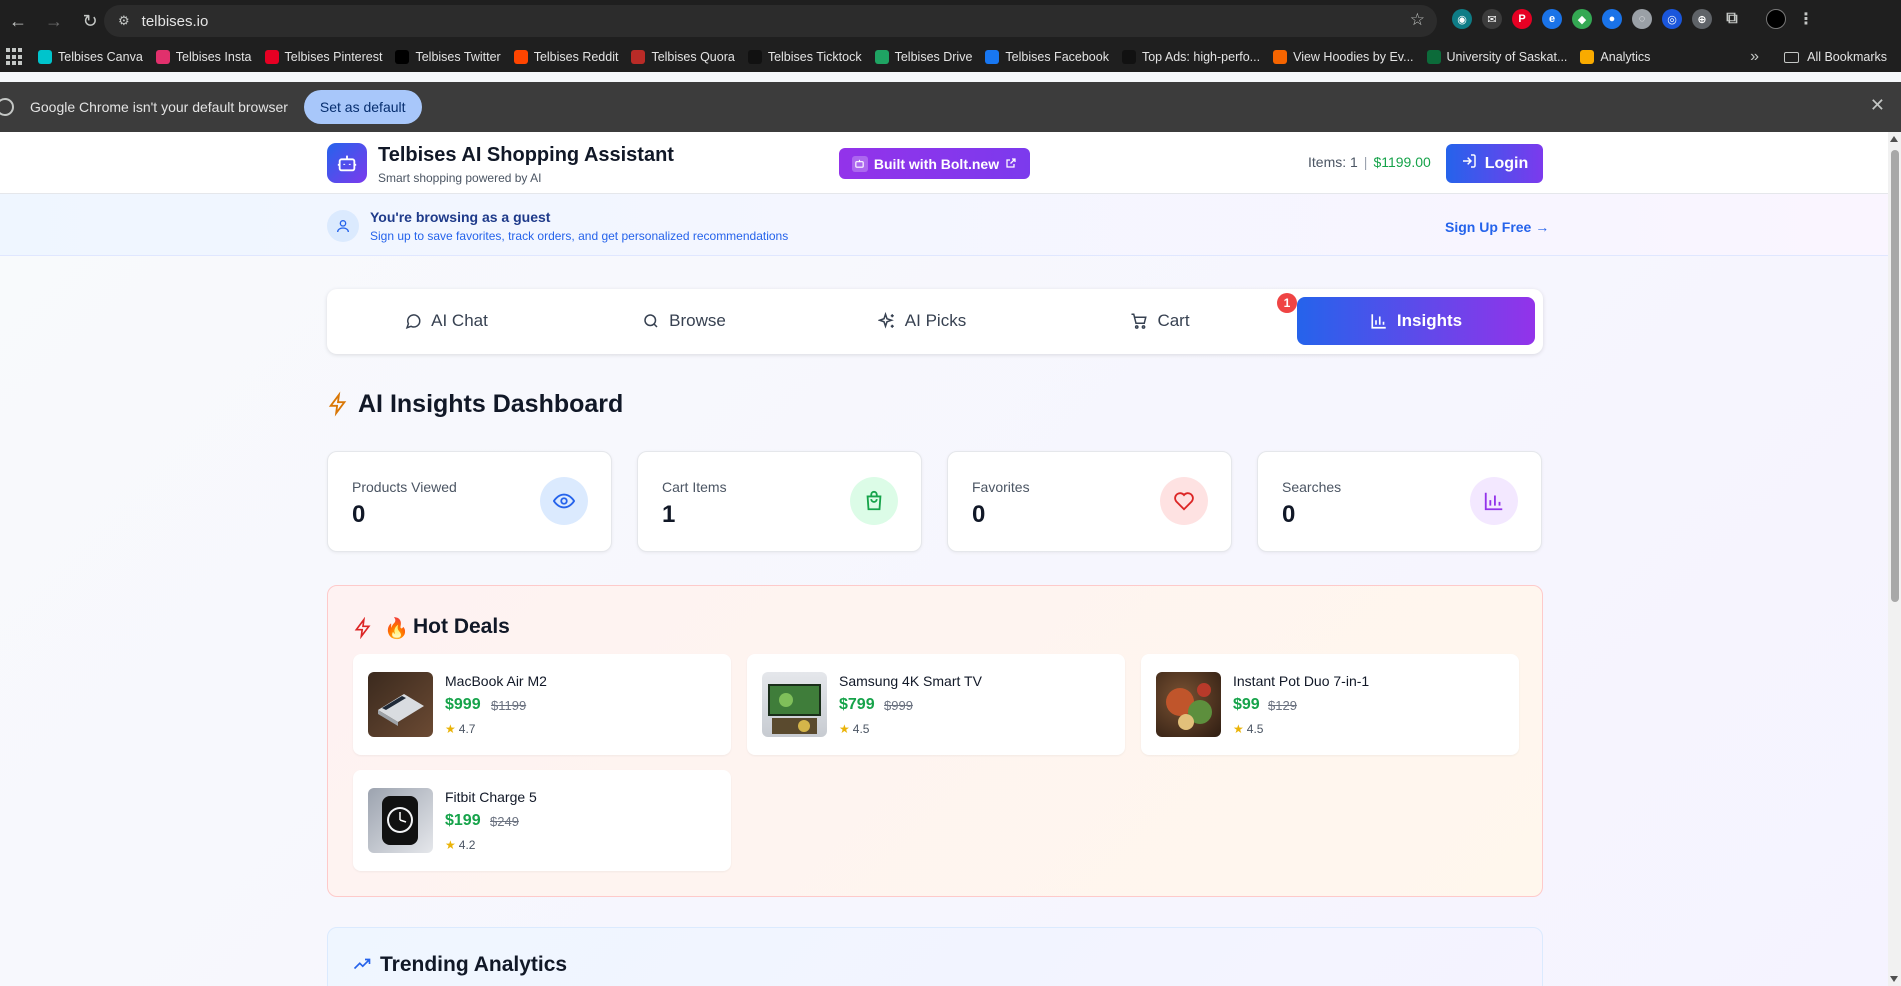  What do you see at coordinates (1776, 19) in the screenshot?
I see `profile-avatar` at bounding box center [1776, 19].